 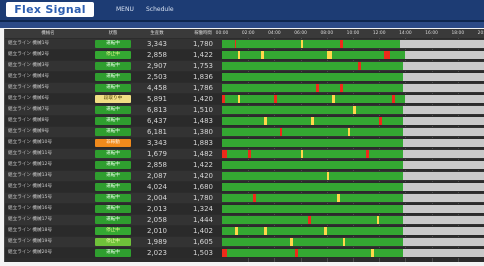 What do you see at coordinates (203, 198) in the screenshot?
I see `operating-time: 1,780` at bounding box center [203, 198].